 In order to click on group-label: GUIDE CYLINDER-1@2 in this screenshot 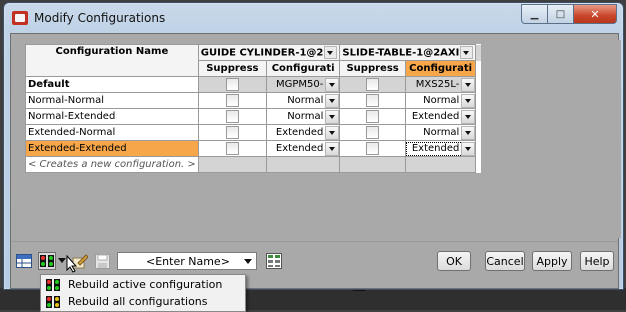, I will do `click(262, 53)`.